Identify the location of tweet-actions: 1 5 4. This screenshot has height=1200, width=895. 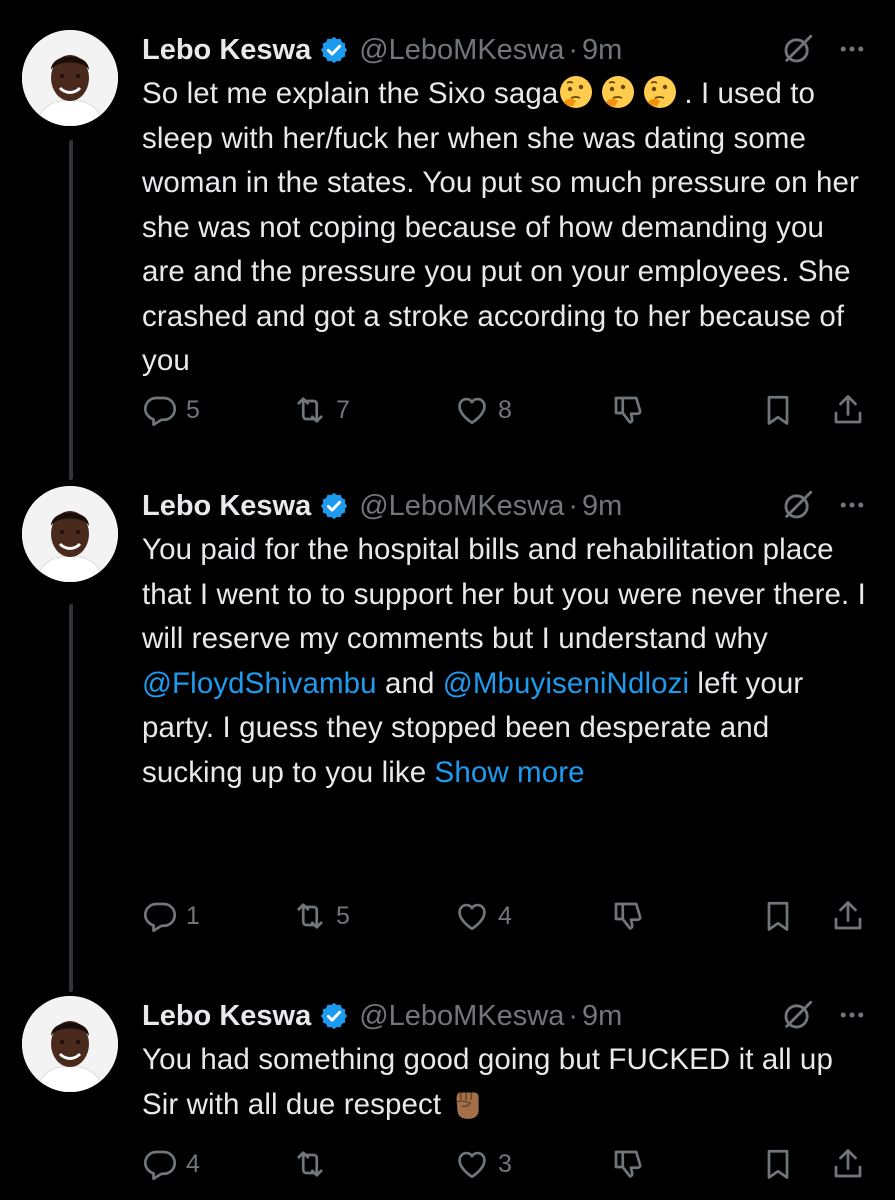
(504, 918).